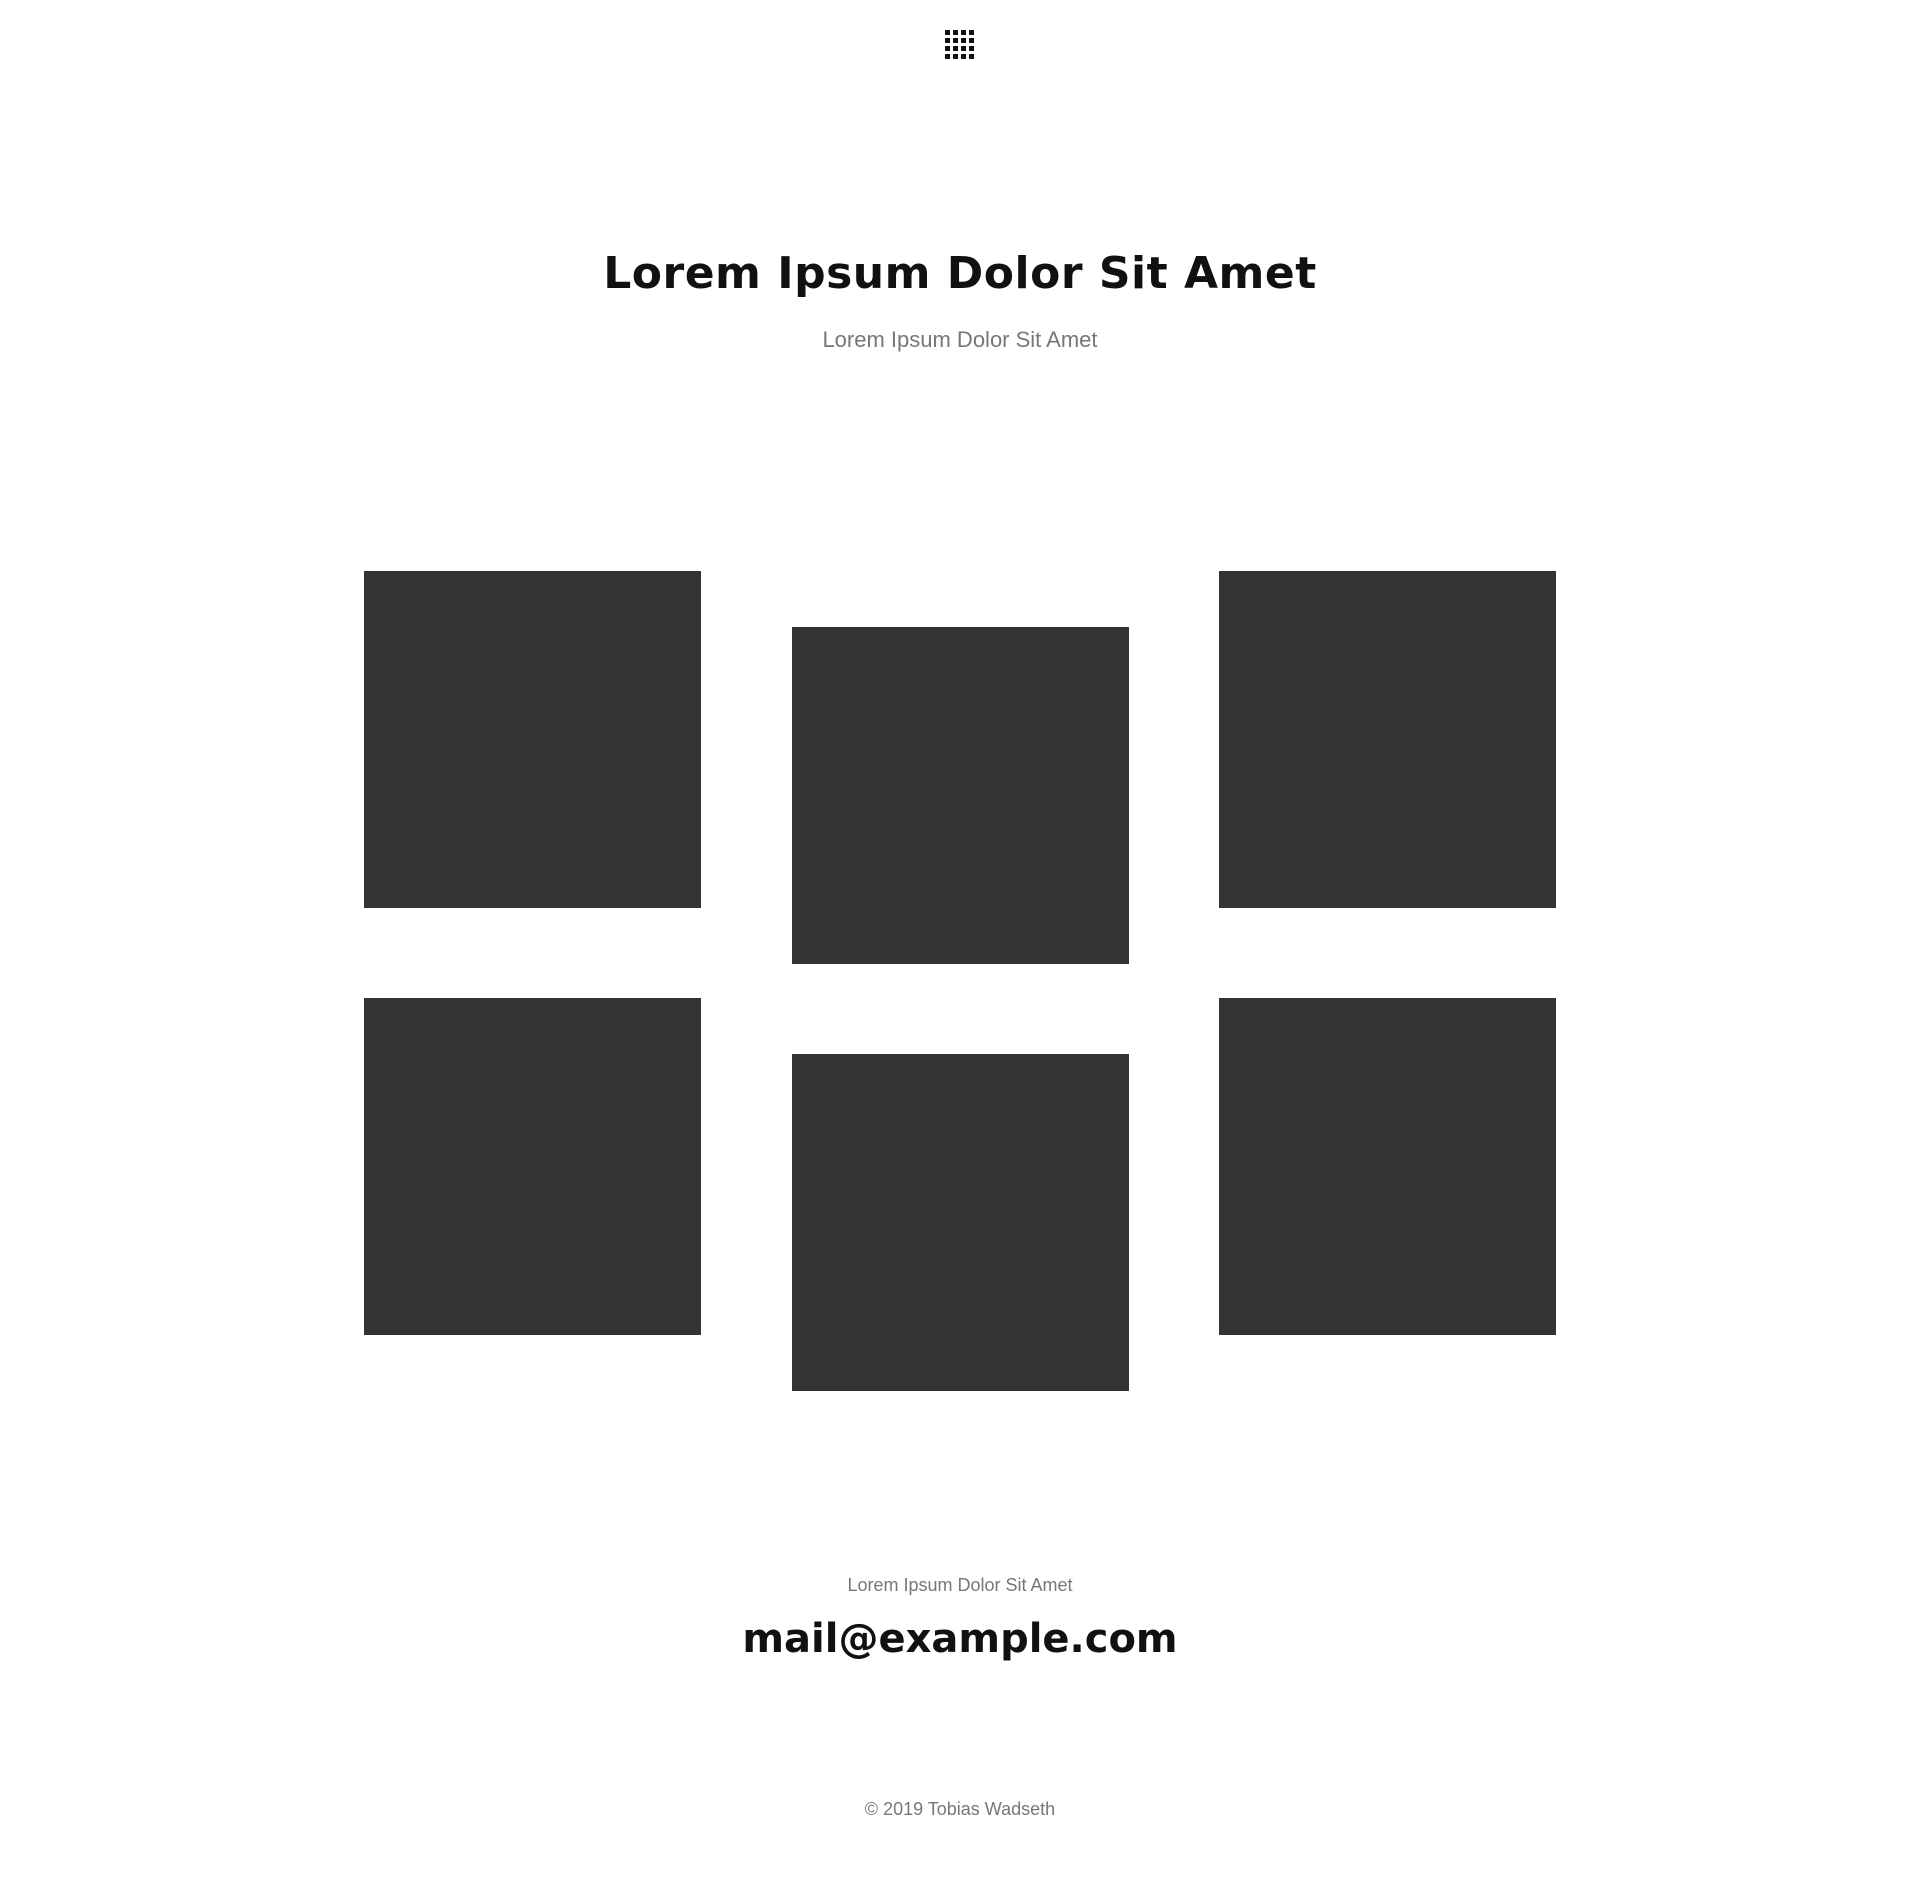  I want to click on contact-email: mail@example.com, so click(960, 1639).